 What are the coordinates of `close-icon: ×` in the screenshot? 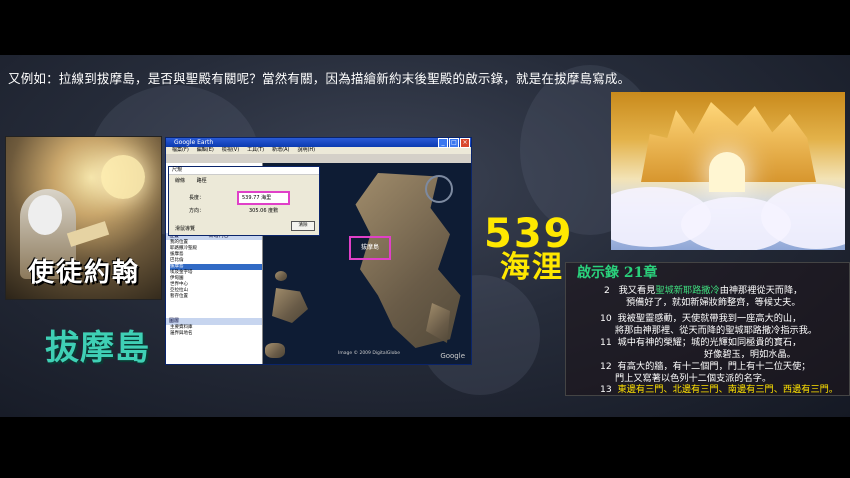 It's located at (465, 143).